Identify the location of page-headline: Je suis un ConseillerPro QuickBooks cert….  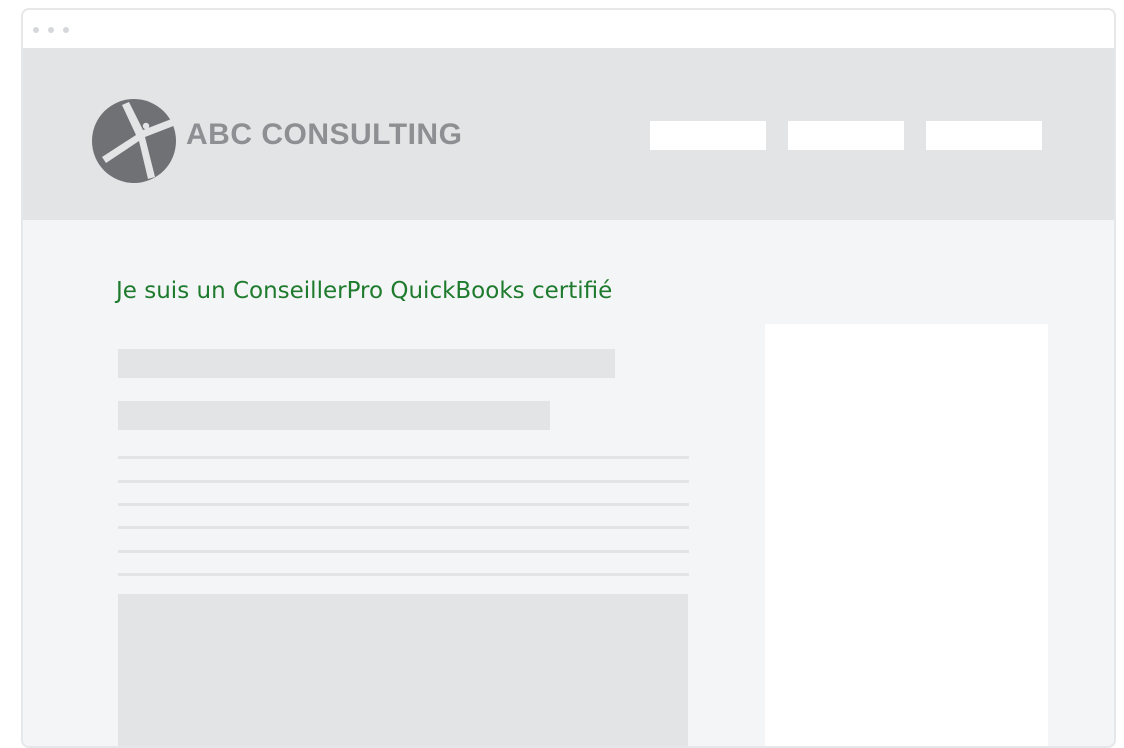
(364, 291).